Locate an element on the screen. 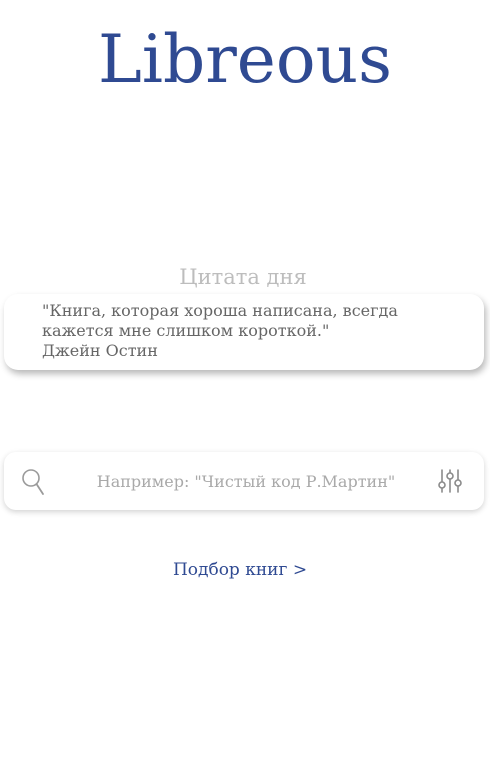 This screenshot has width=490, height=769. search-input is located at coordinates (246, 481).